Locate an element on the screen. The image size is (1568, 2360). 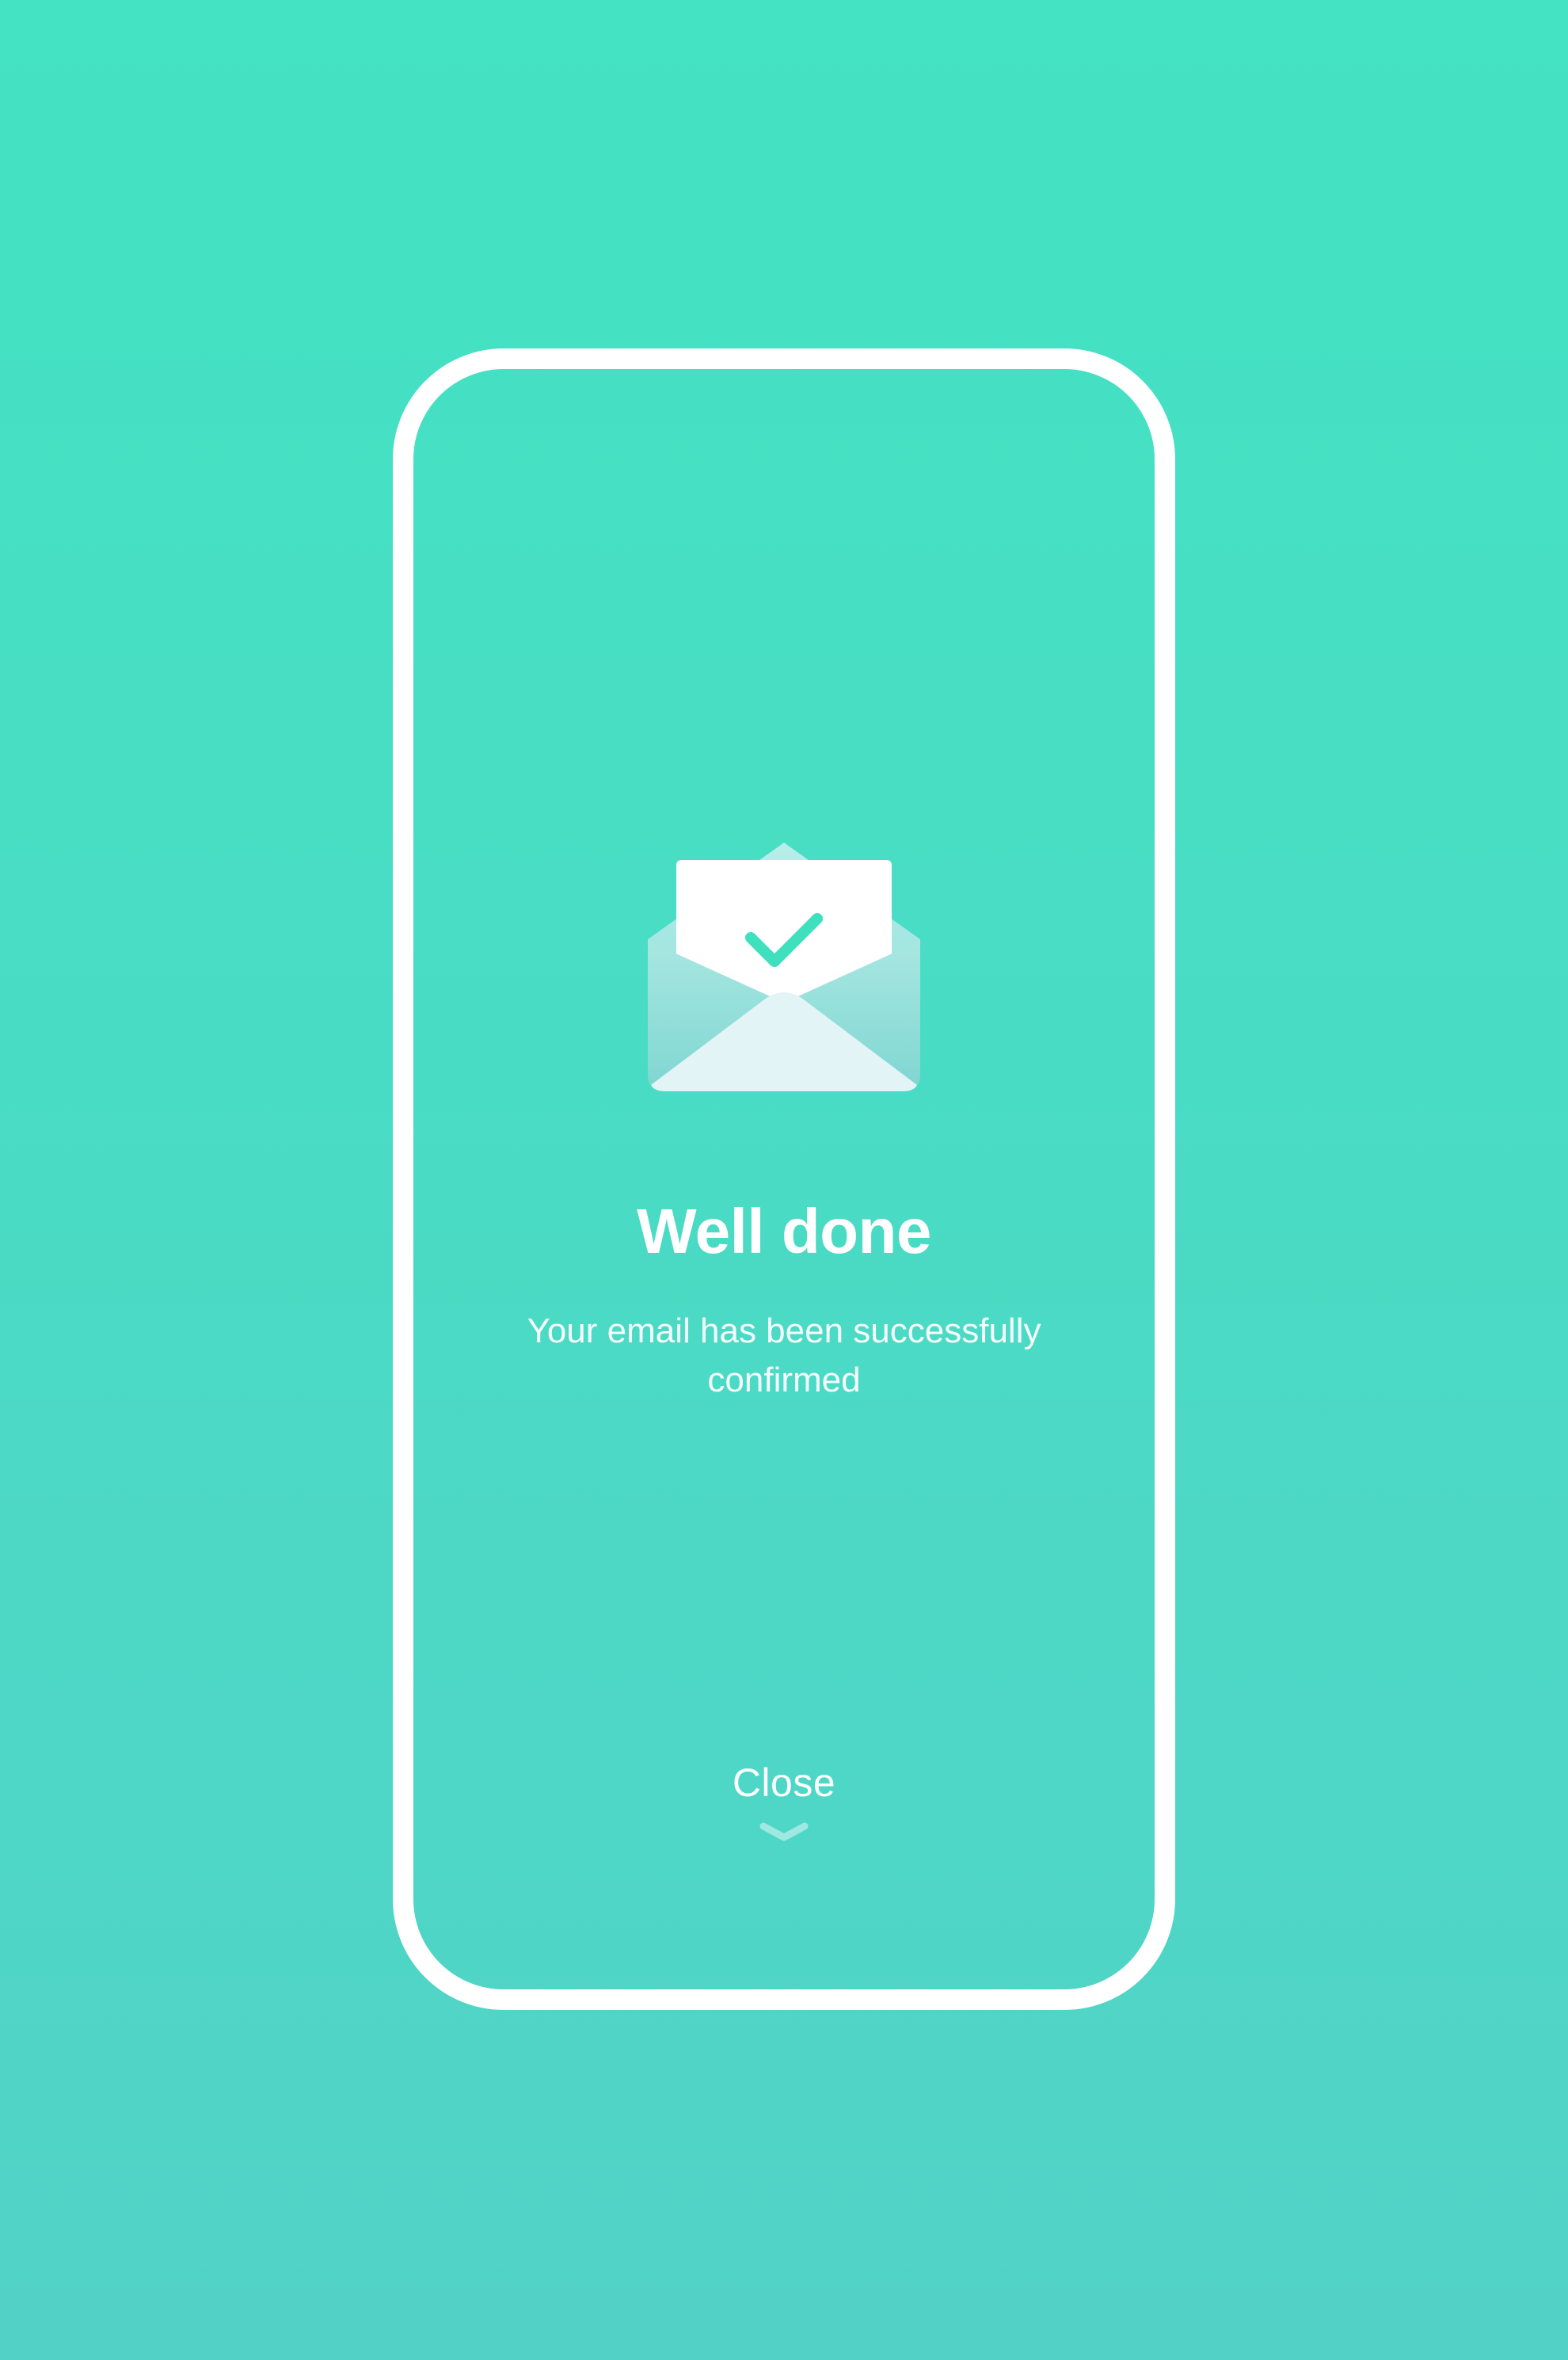
chevron-down-icon is located at coordinates (784, 1832).